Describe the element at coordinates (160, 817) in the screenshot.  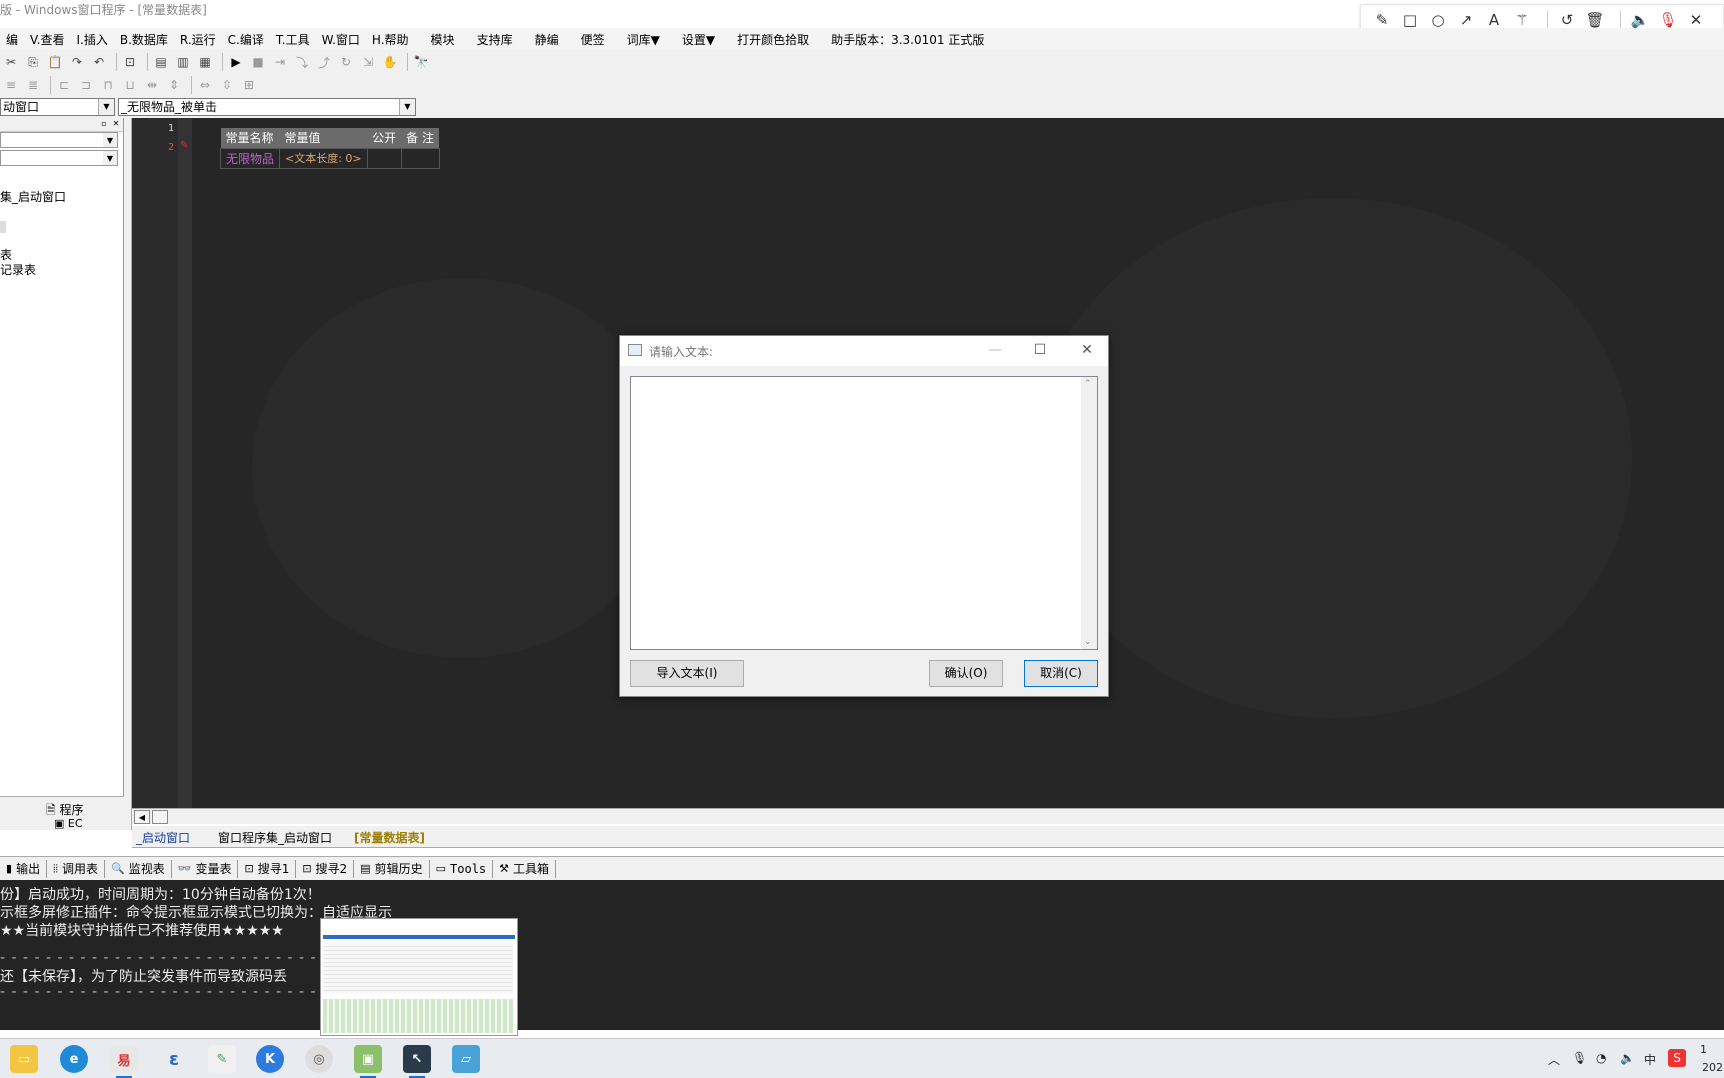
I see `scroll-thumb` at that location.